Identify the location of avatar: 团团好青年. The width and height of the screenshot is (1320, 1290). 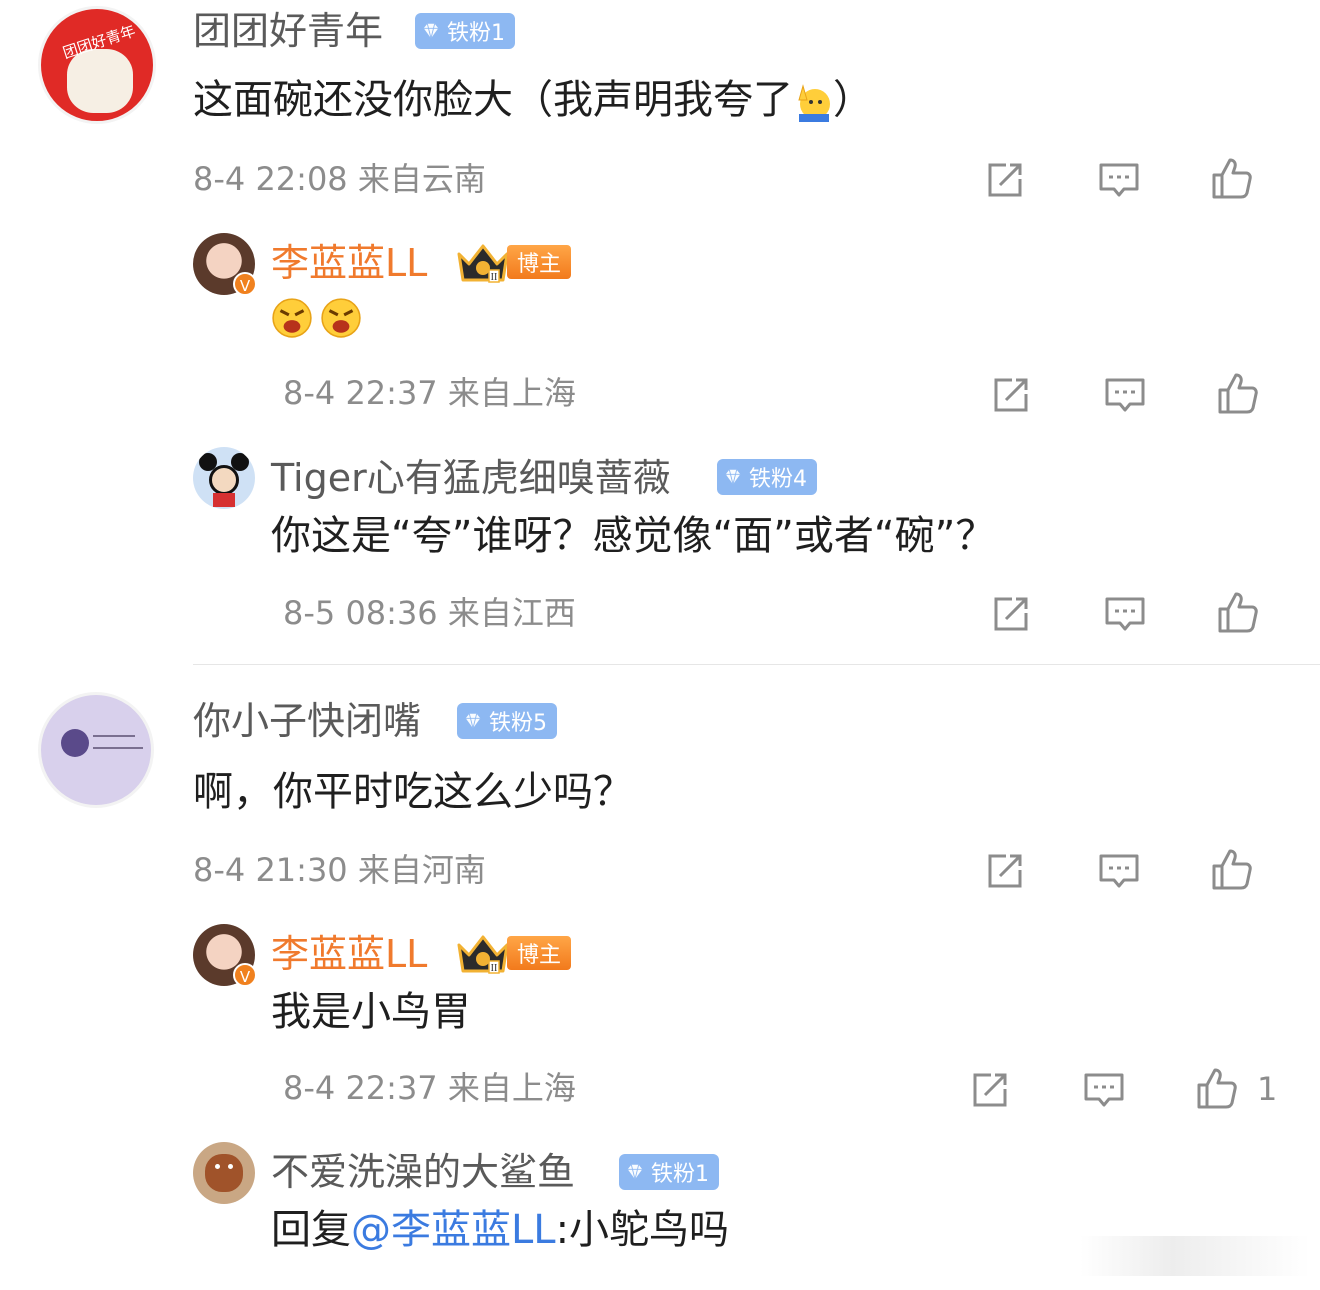
(97, 65).